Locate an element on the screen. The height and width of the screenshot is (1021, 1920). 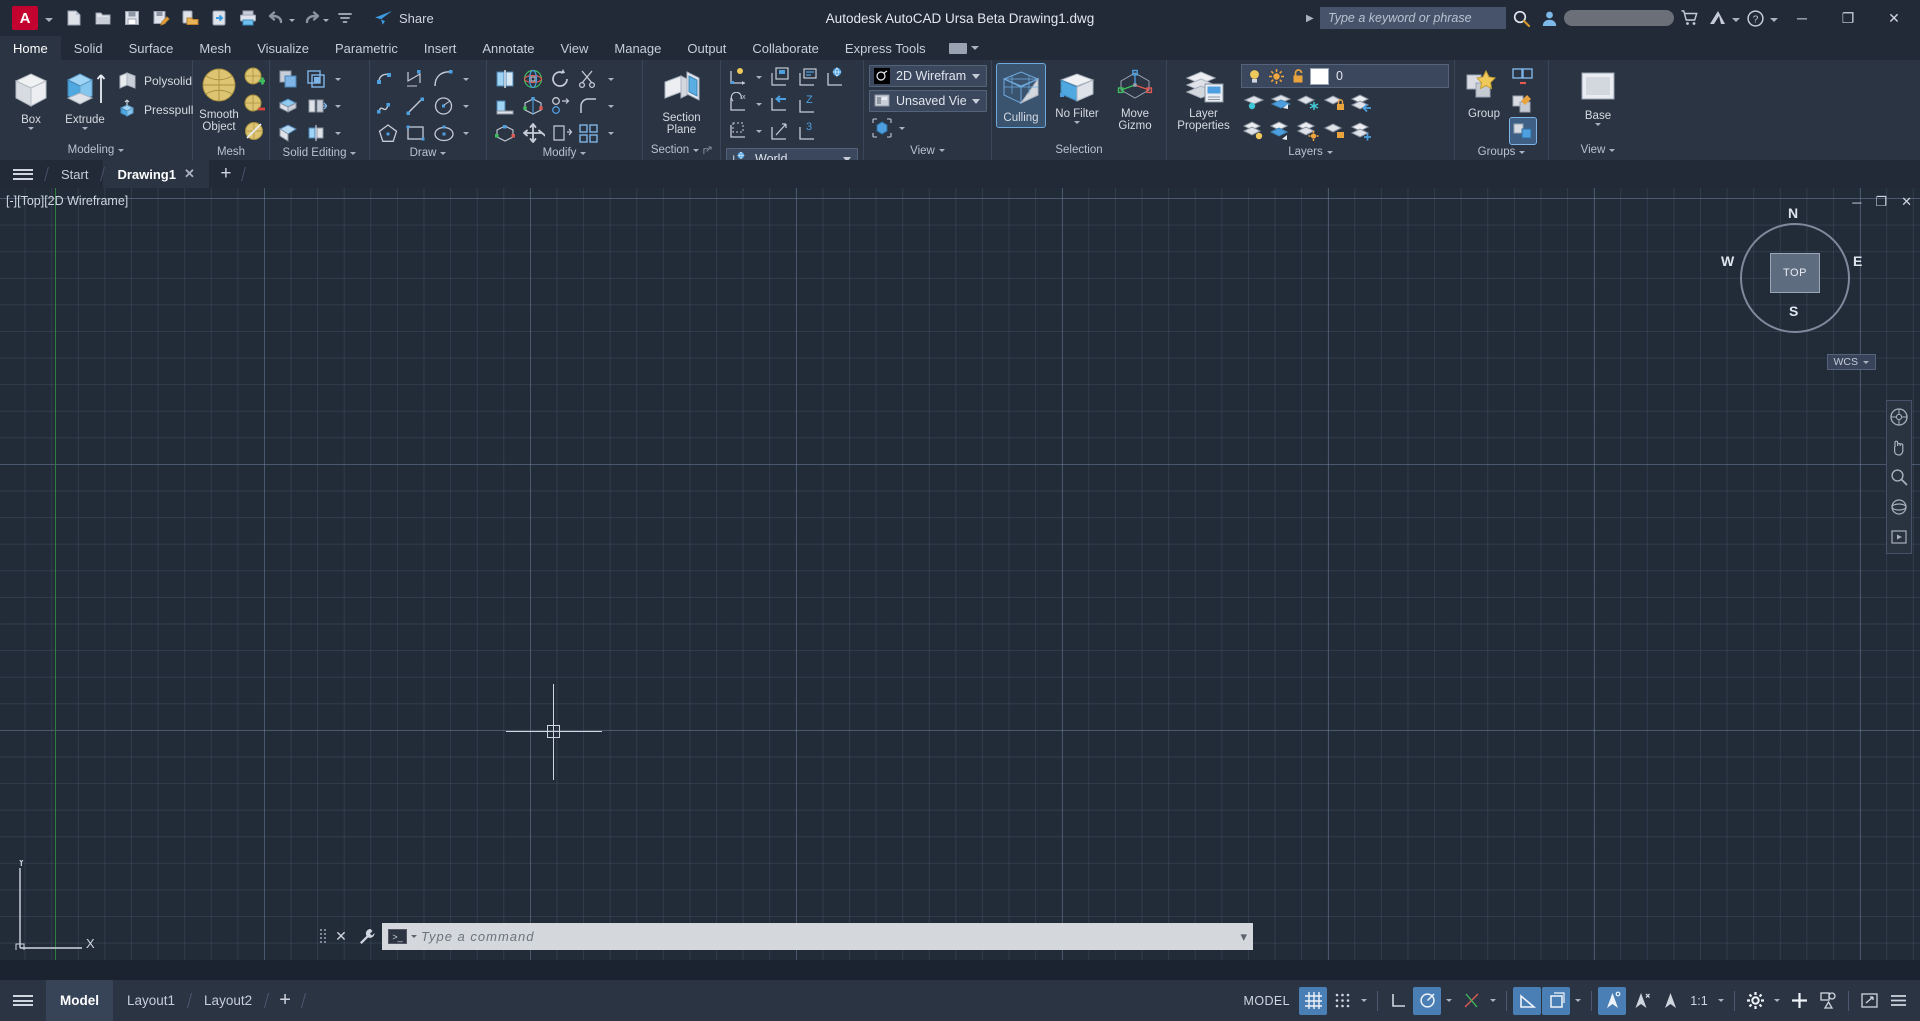
viewport-minimize-icon: ─ is located at coordinates (1856, 202).